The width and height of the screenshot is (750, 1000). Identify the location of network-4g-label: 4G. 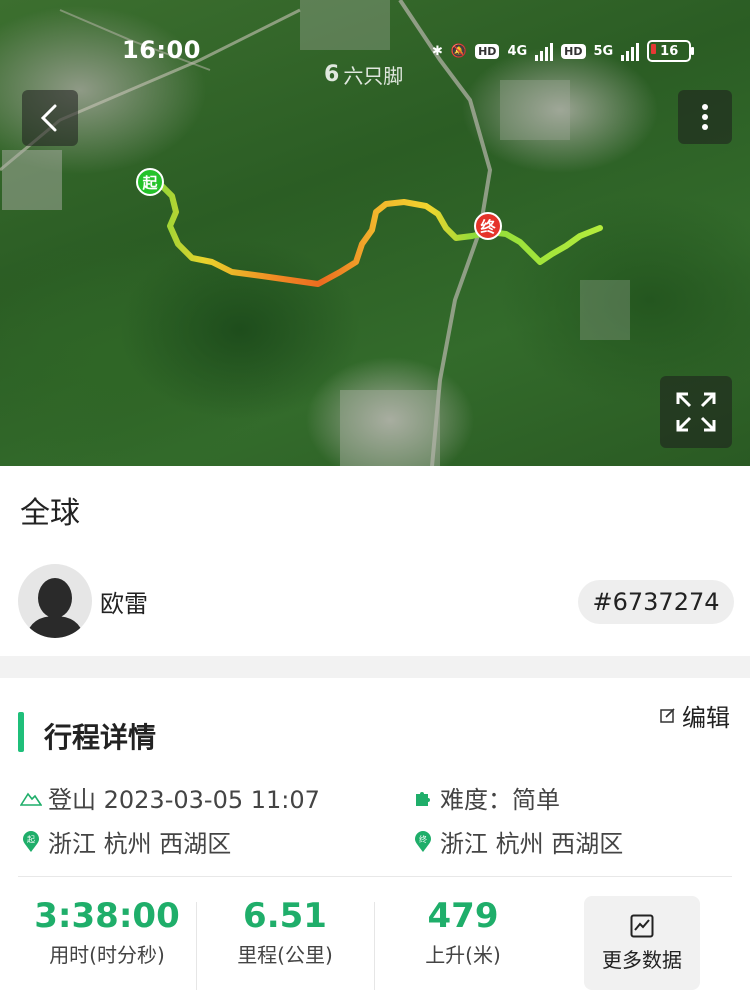
(517, 51).